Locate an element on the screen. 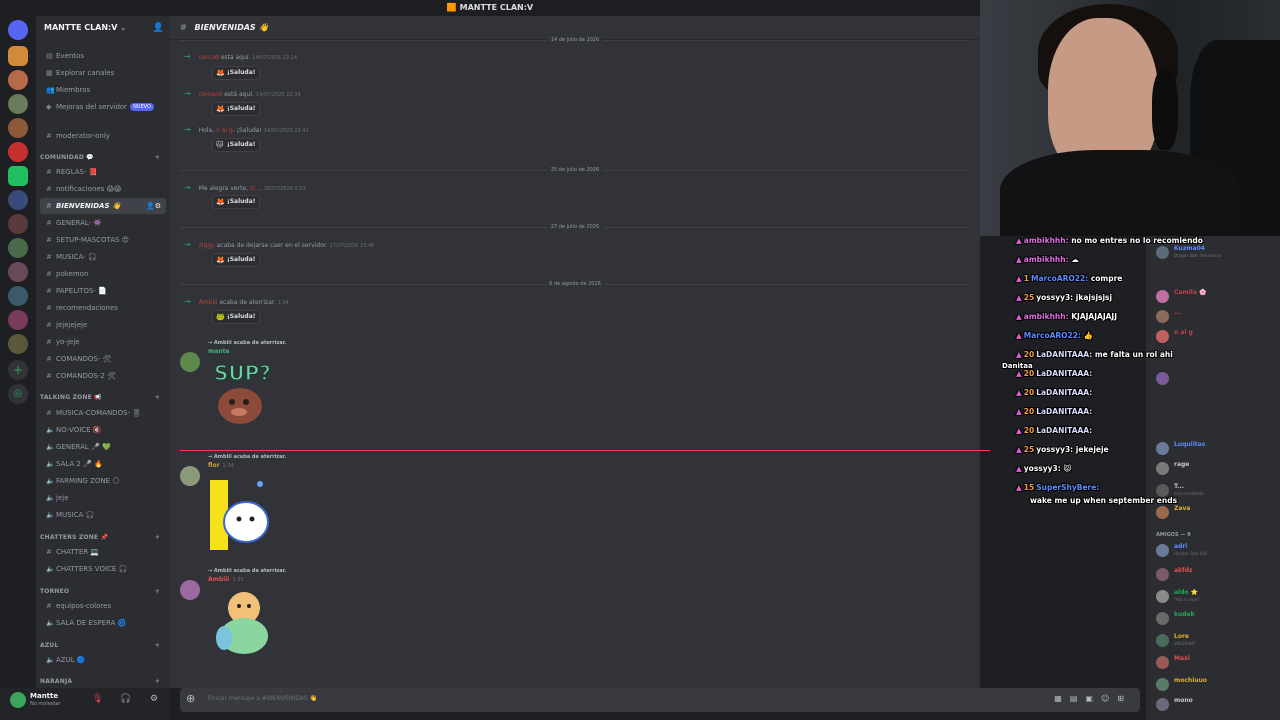 The width and height of the screenshot is (1280, 720). channel-item: # COMANDOS-2 🛠 is located at coordinates (103, 376).